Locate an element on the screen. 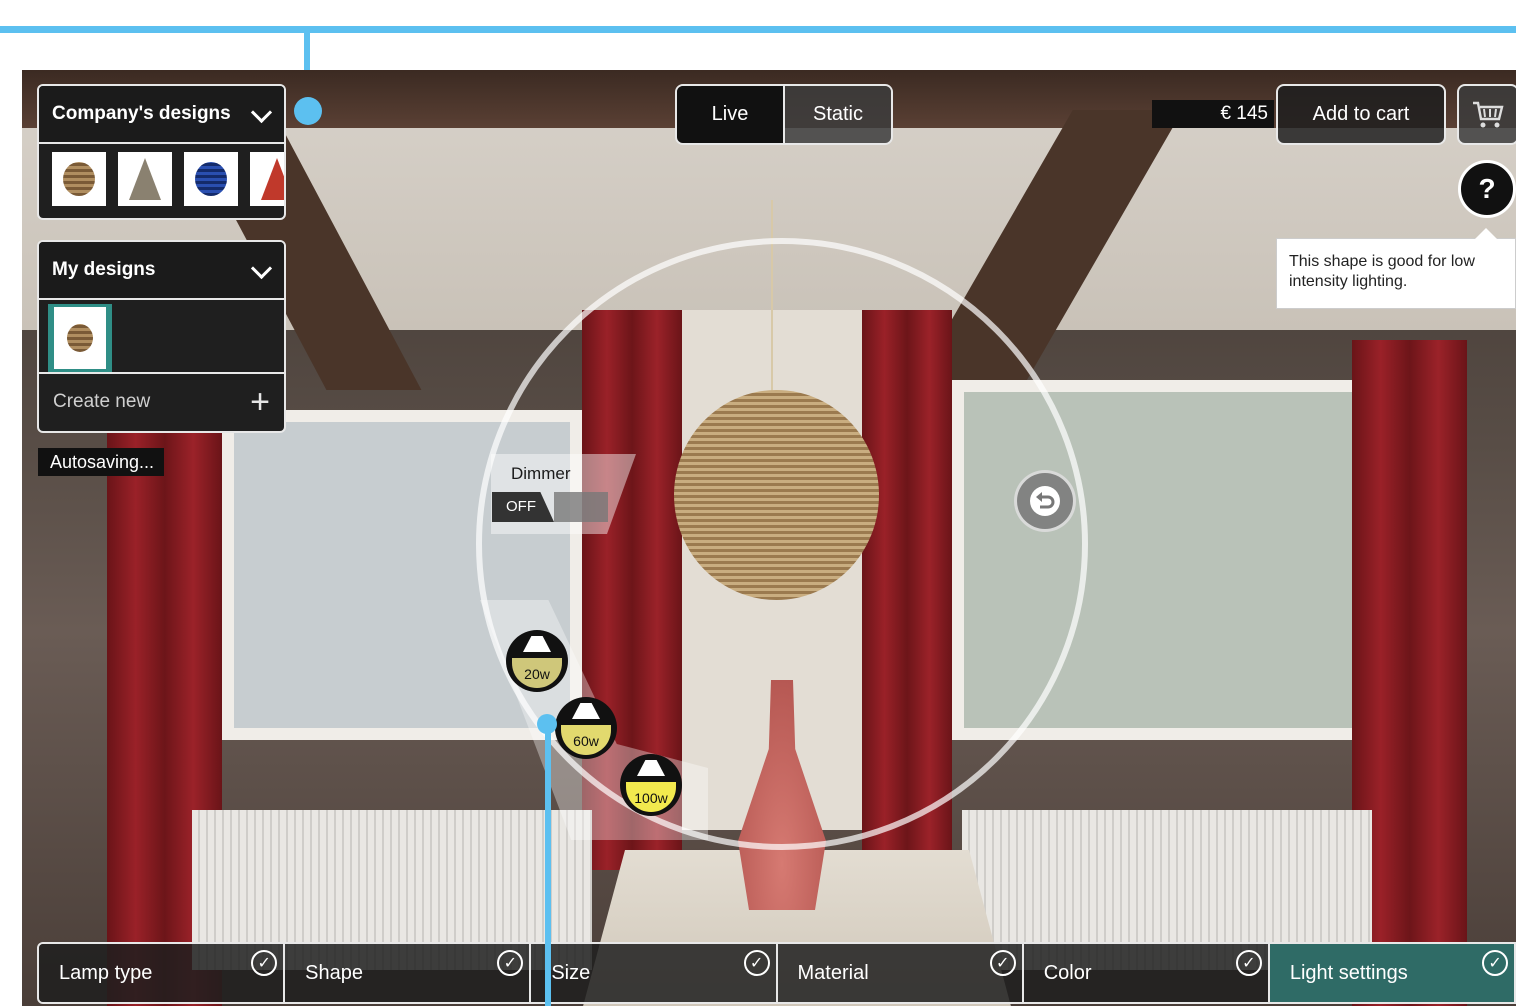  dimmer-label: Dimmer is located at coordinates (541, 473).